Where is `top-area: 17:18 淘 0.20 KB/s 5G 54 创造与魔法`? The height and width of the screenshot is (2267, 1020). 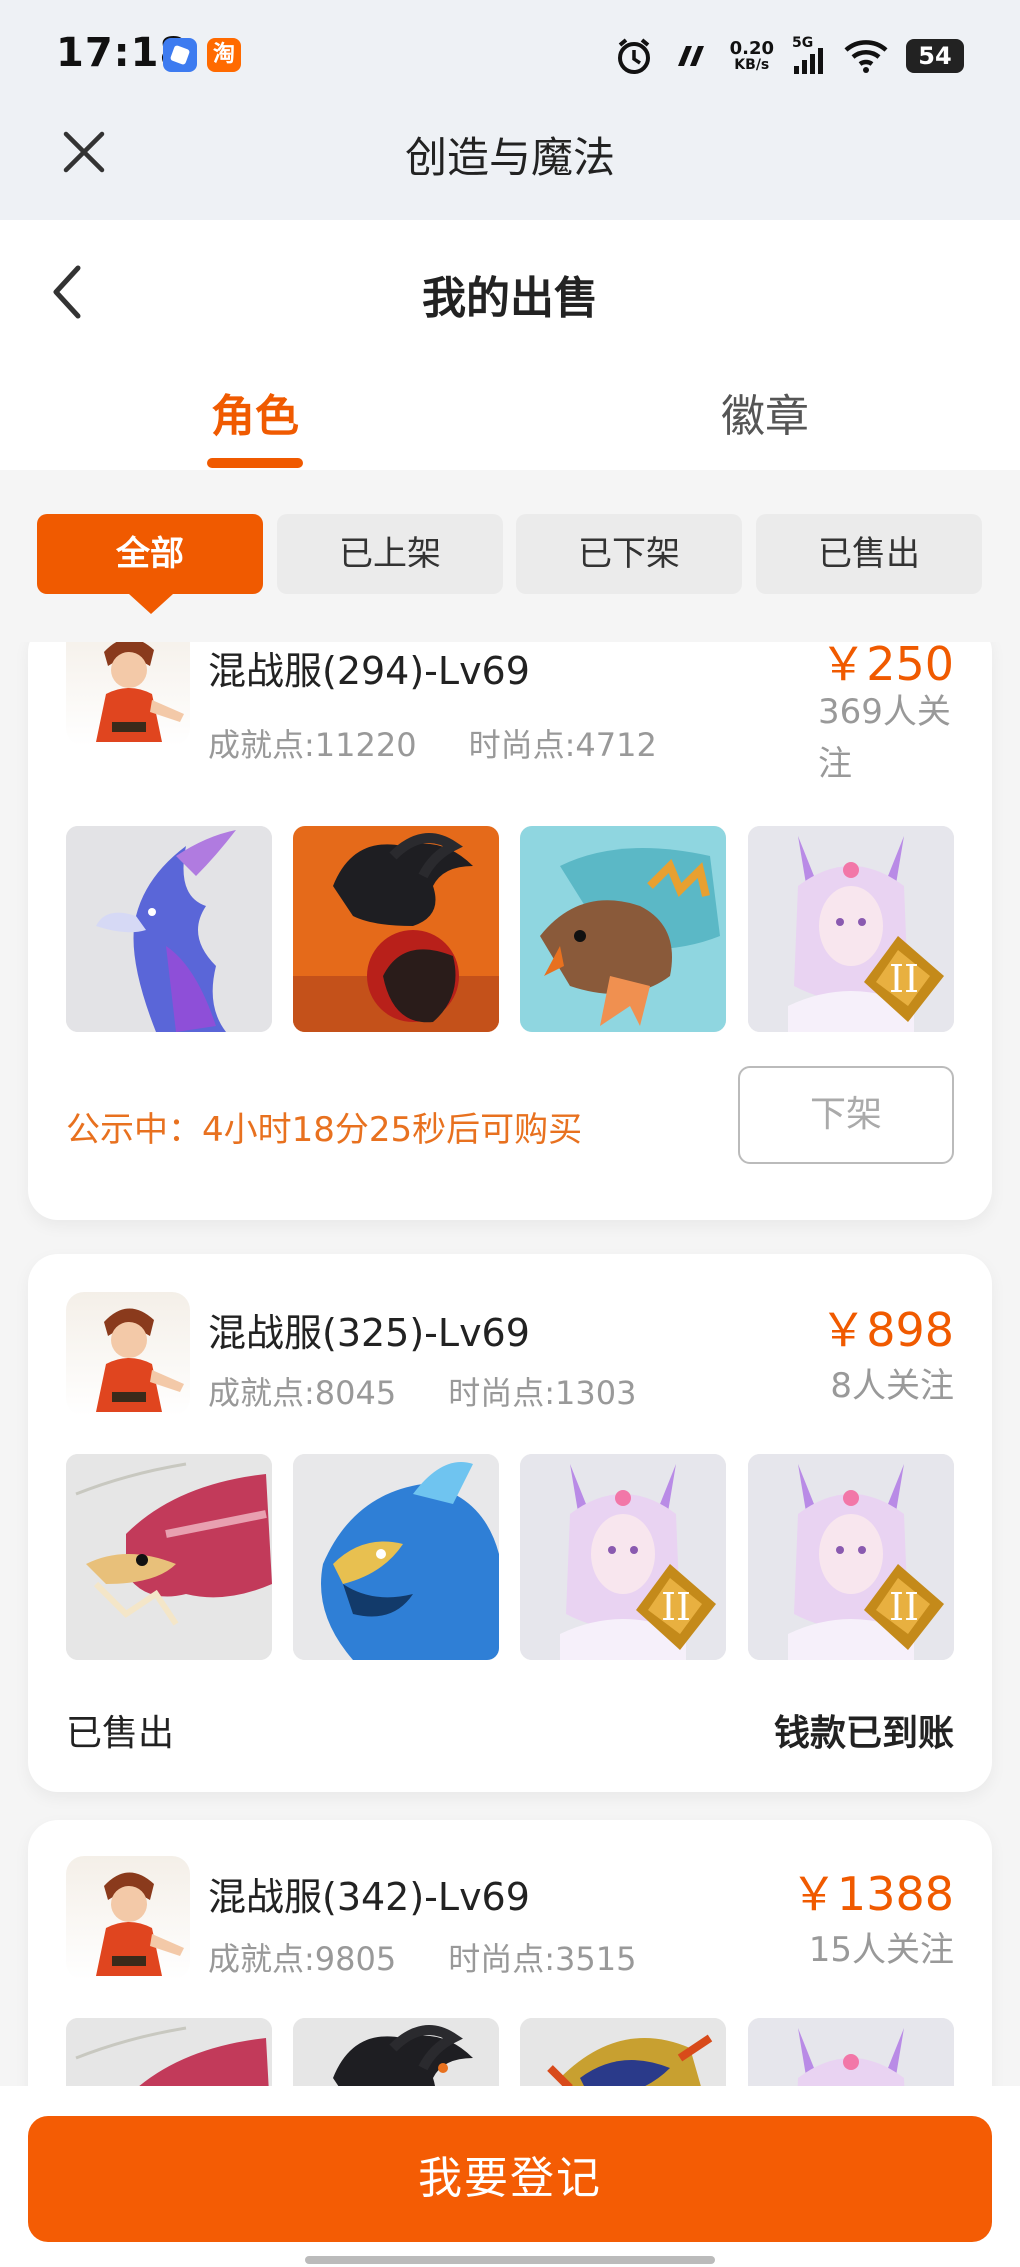 top-area: 17:18 淘 0.20 KB/s 5G 54 创造与魔法 is located at coordinates (510, 110).